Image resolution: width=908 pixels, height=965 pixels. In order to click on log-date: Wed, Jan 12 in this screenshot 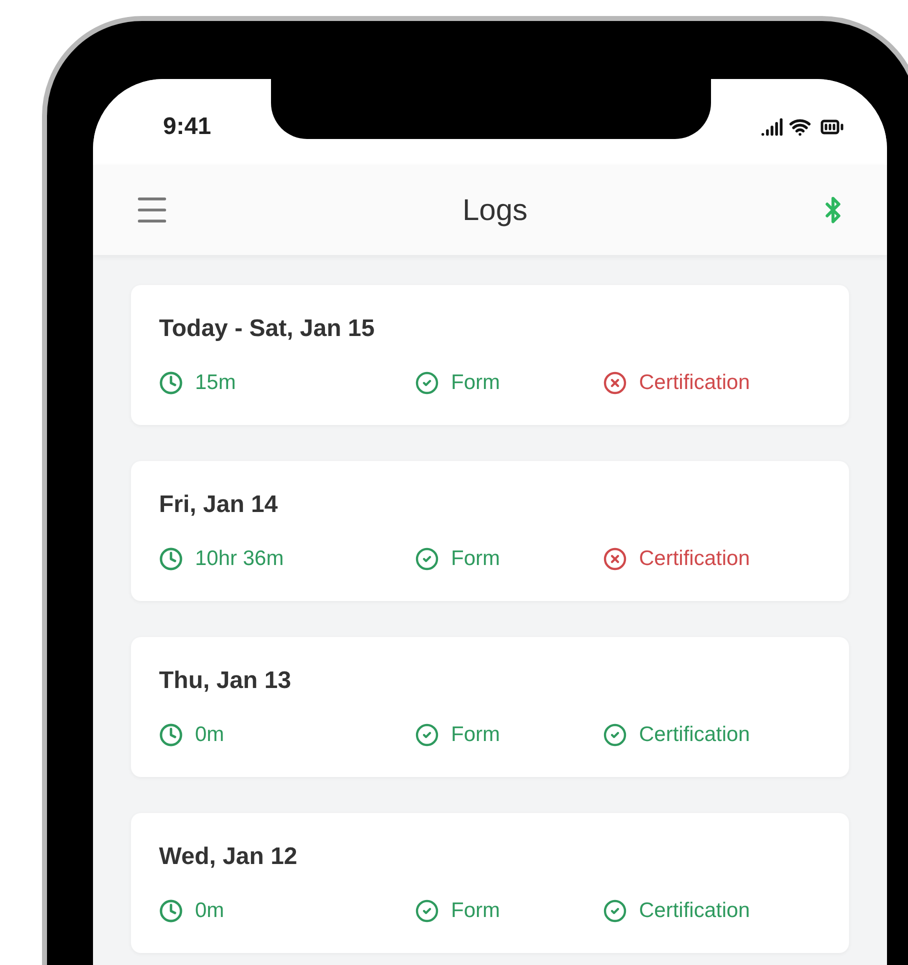, I will do `click(228, 857)`.